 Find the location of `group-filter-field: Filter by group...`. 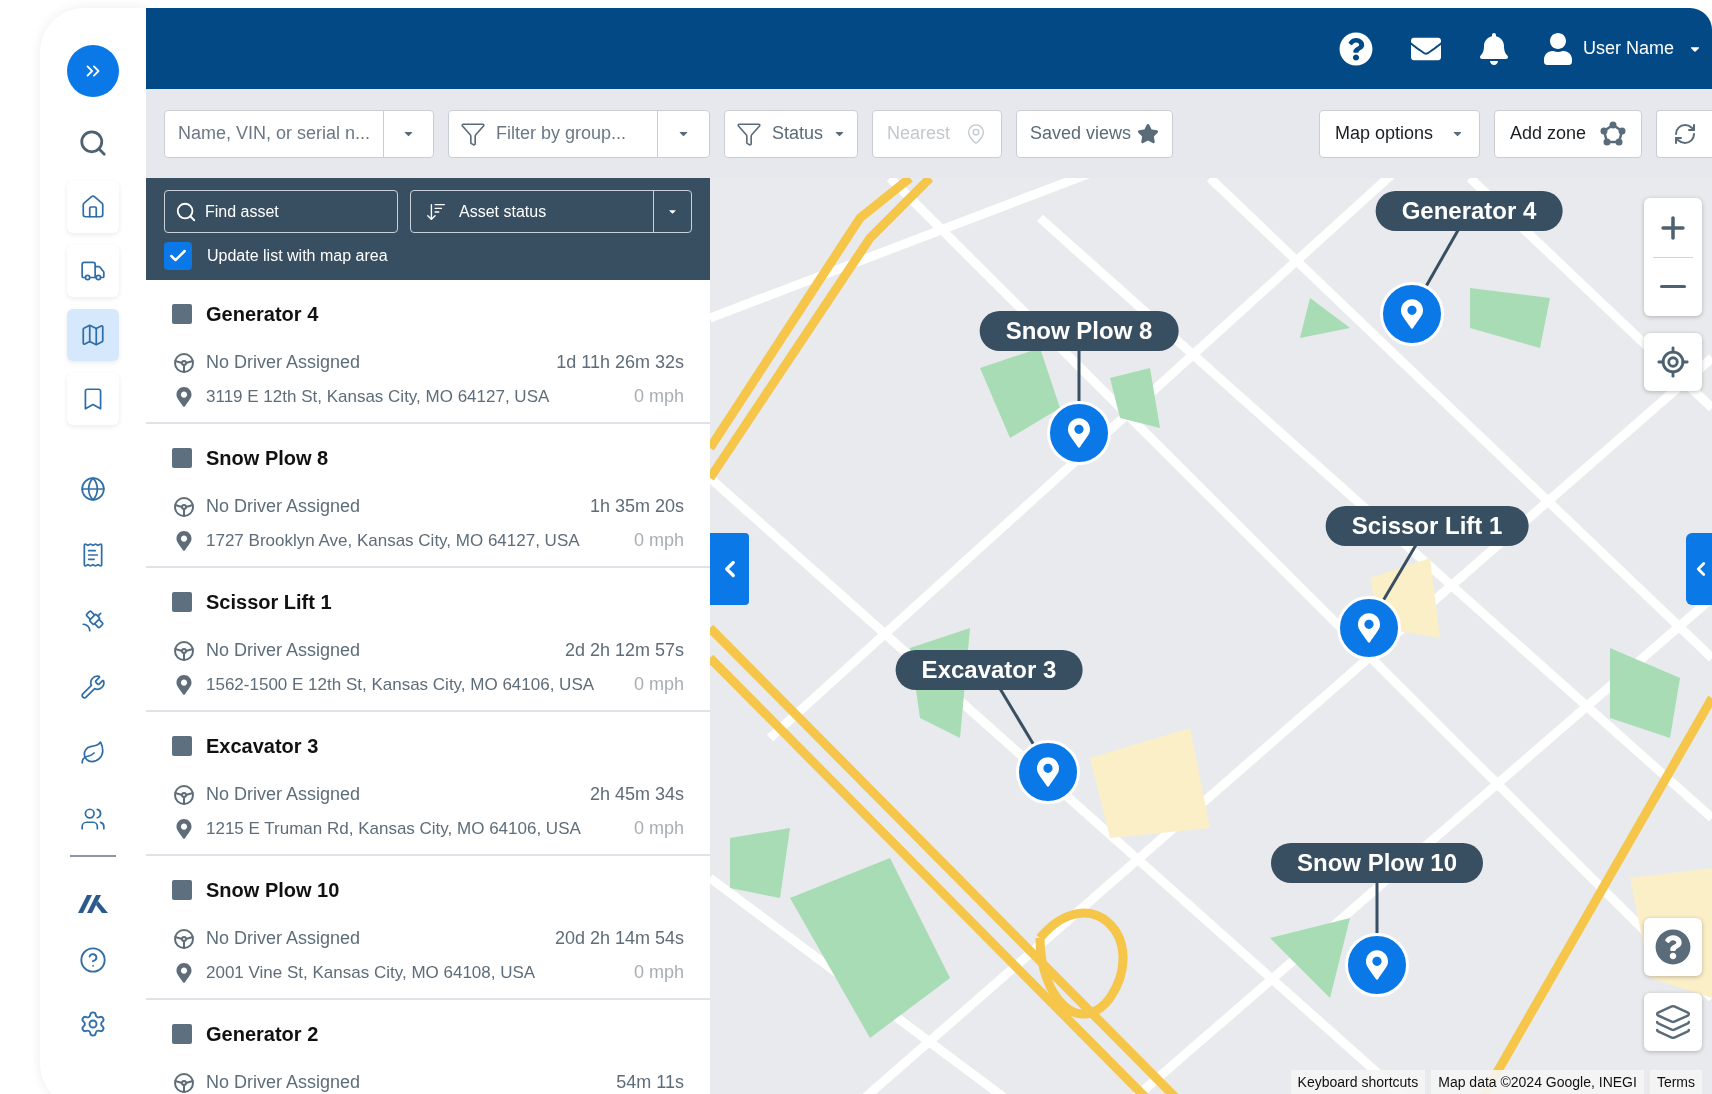

group-filter-field: Filter by group... is located at coordinates (579, 133).